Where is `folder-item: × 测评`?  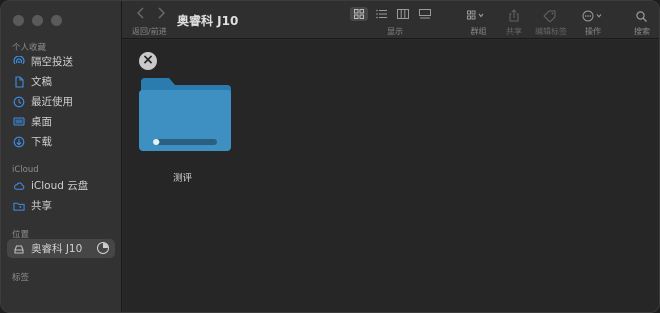 folder-item: × 测评 is located at coordinates (185, 122).